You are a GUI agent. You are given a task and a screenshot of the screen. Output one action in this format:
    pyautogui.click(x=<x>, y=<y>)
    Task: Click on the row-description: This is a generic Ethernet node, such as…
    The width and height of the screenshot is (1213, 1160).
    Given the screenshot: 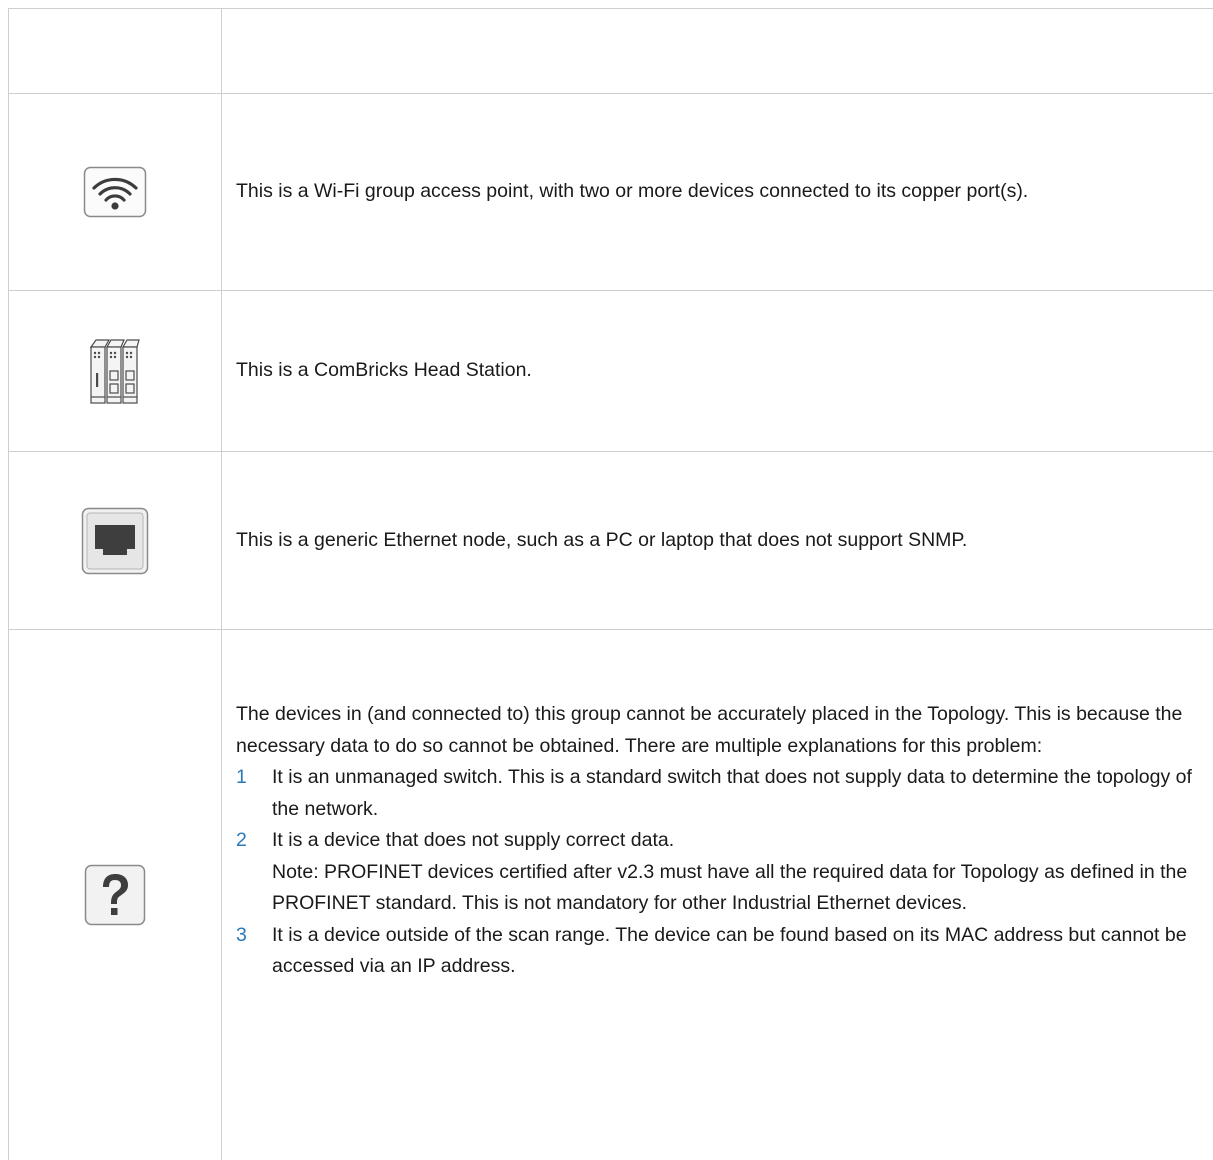 What is the action you would take?
    pyautogui.click(x=602, y=539)
    